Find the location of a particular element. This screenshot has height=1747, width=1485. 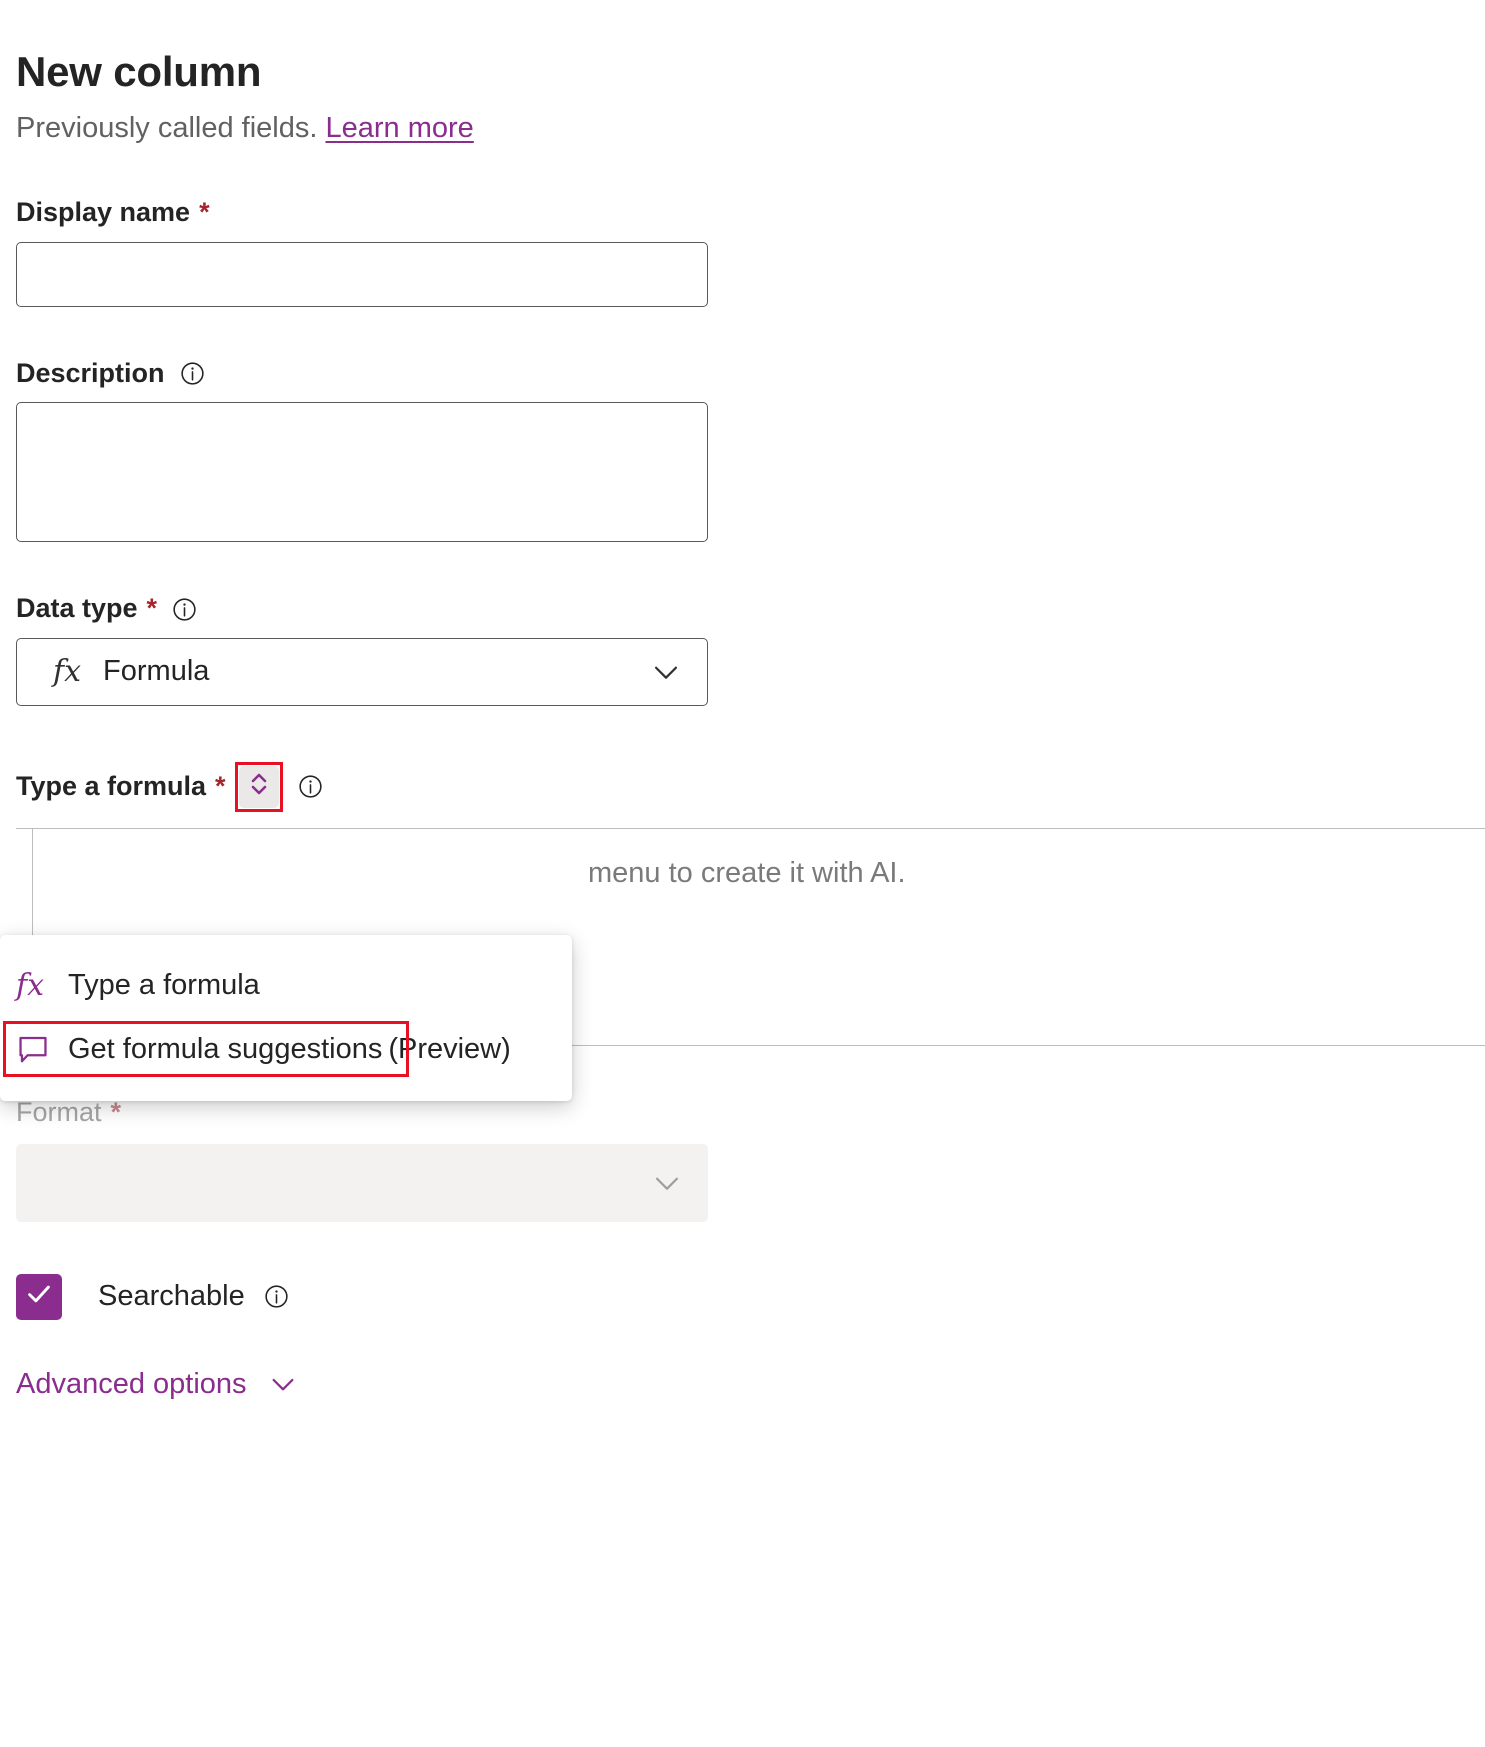

data-type-label: Data type * is located at coordinates (750, 609).